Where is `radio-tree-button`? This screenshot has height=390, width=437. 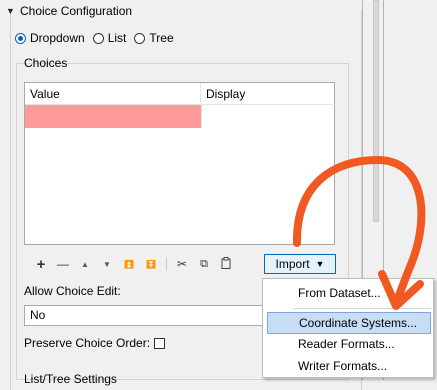 radio-tree-button is located at coordinates (140, 38).